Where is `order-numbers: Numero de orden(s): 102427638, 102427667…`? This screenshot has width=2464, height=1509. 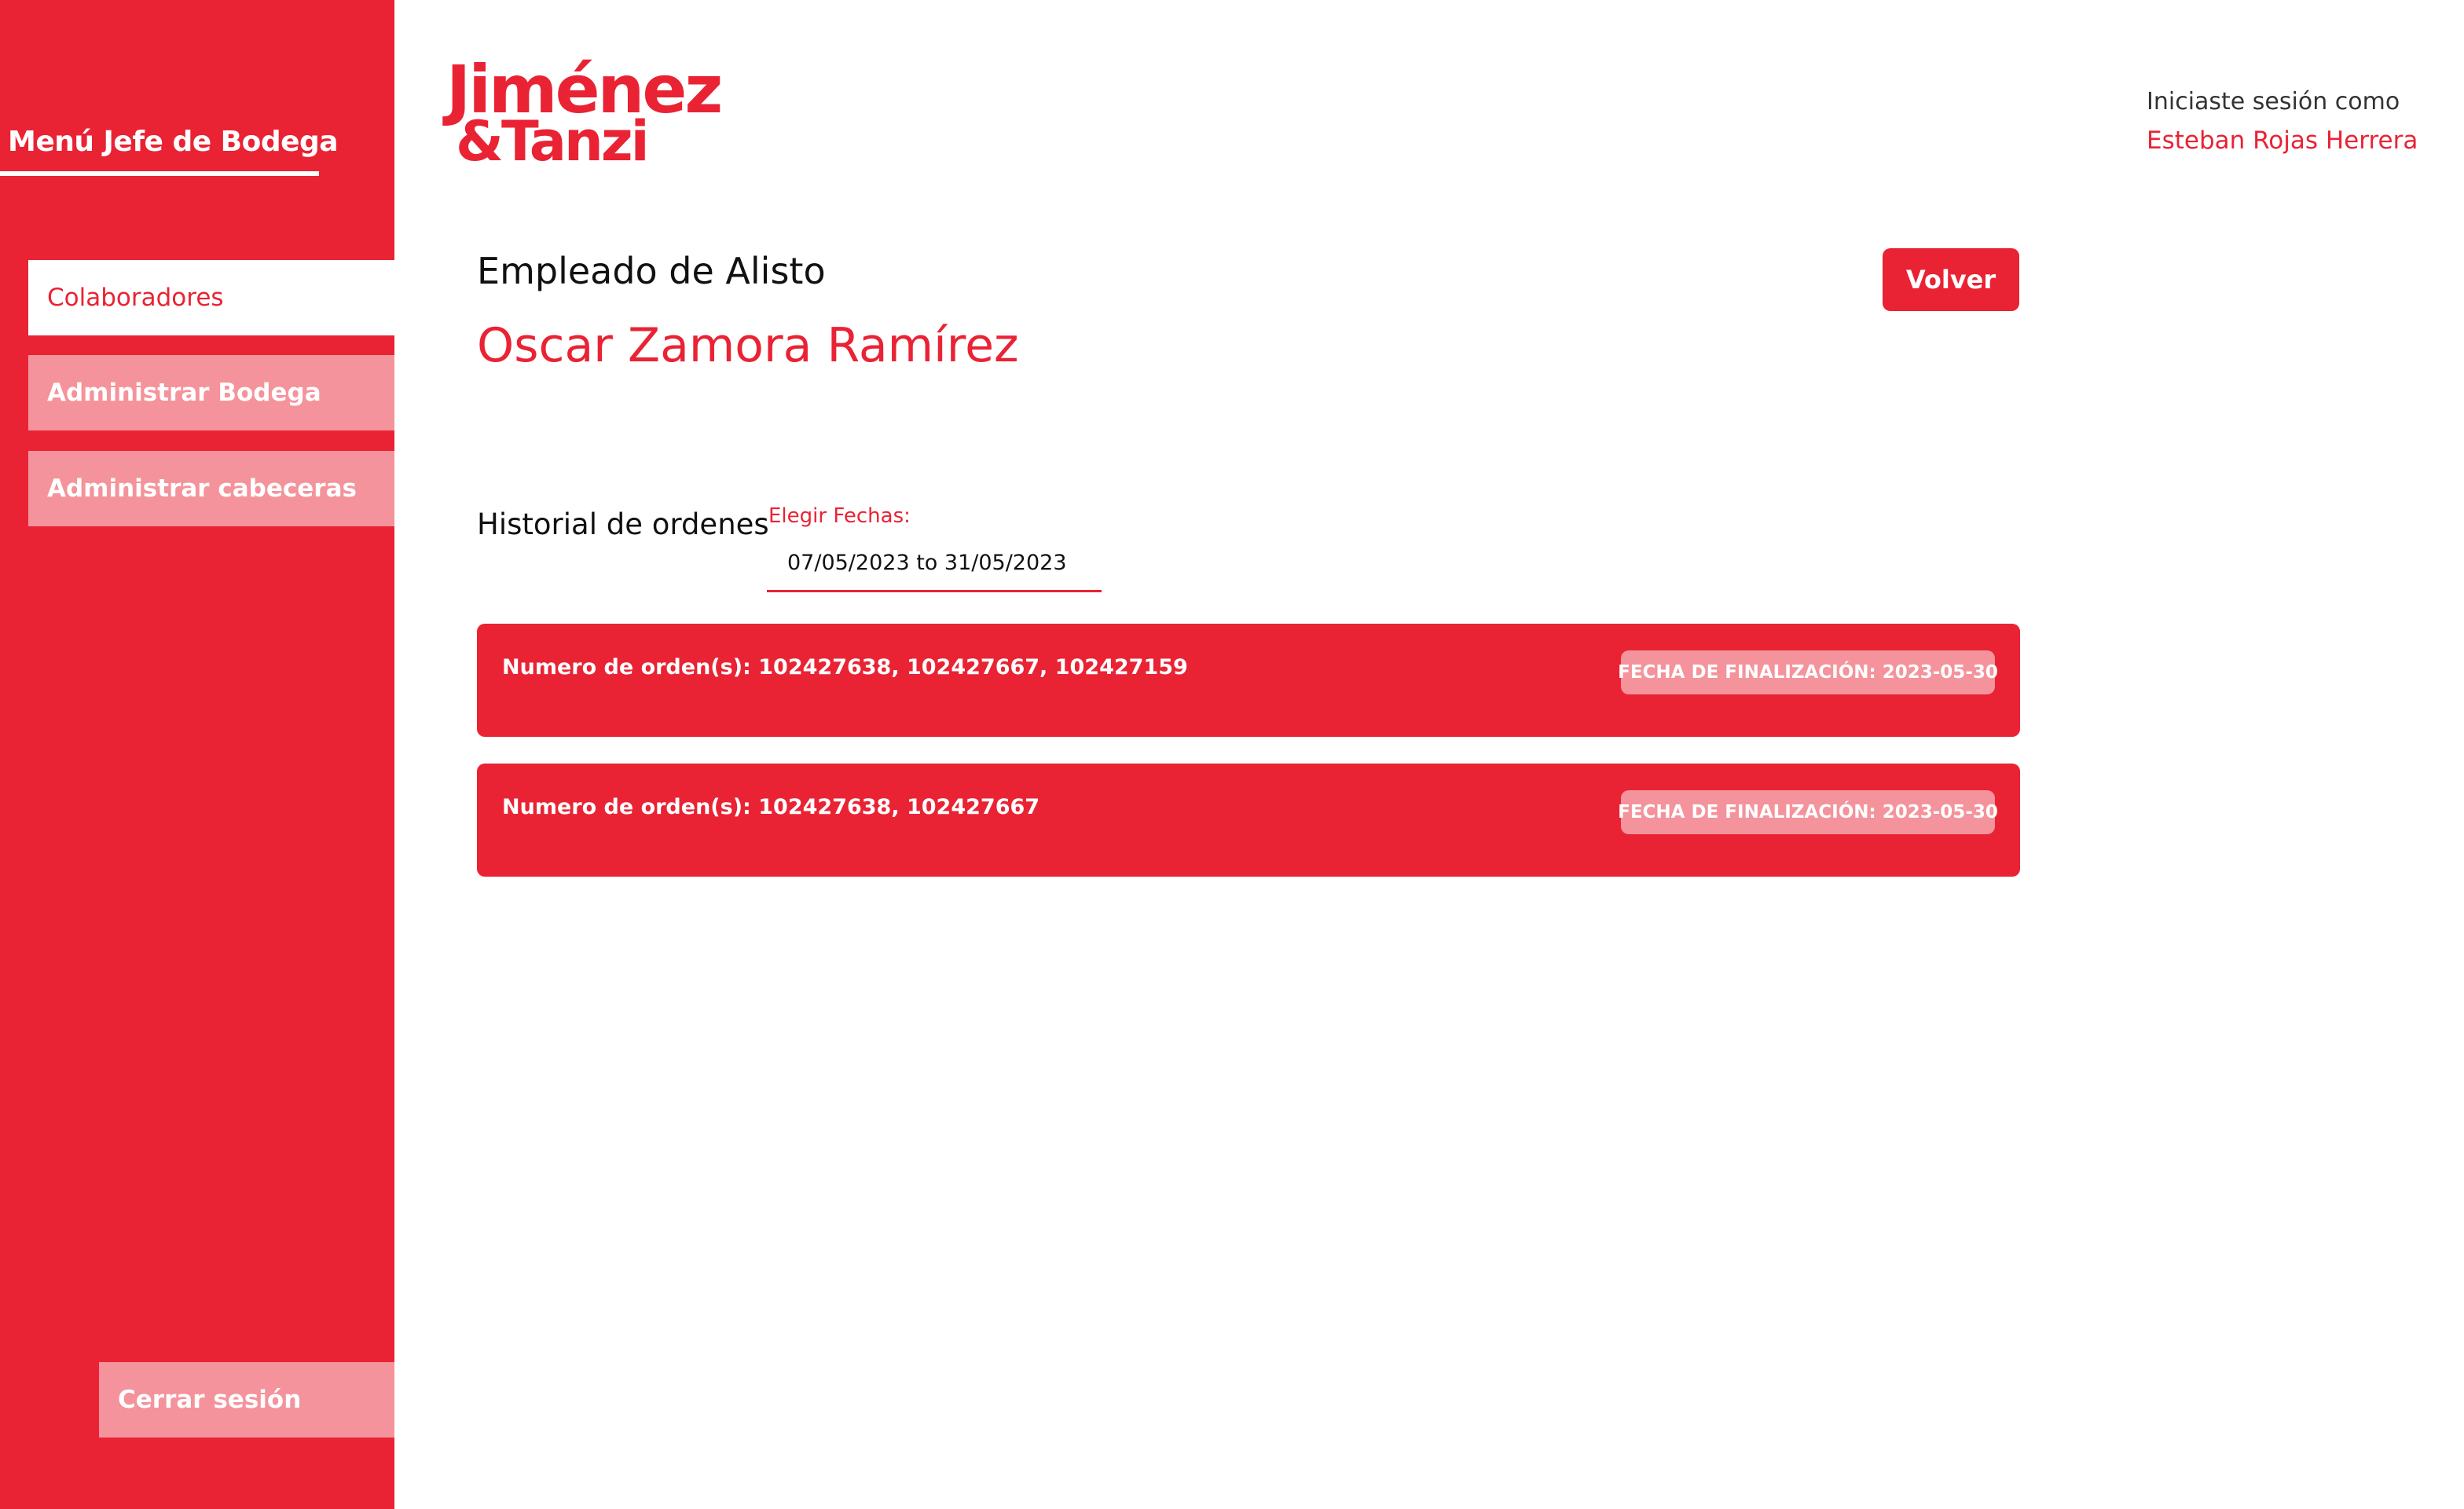
order-numbers: Numero de orden(s): 102427638, 102427667… is located at coordinates (845, 667).